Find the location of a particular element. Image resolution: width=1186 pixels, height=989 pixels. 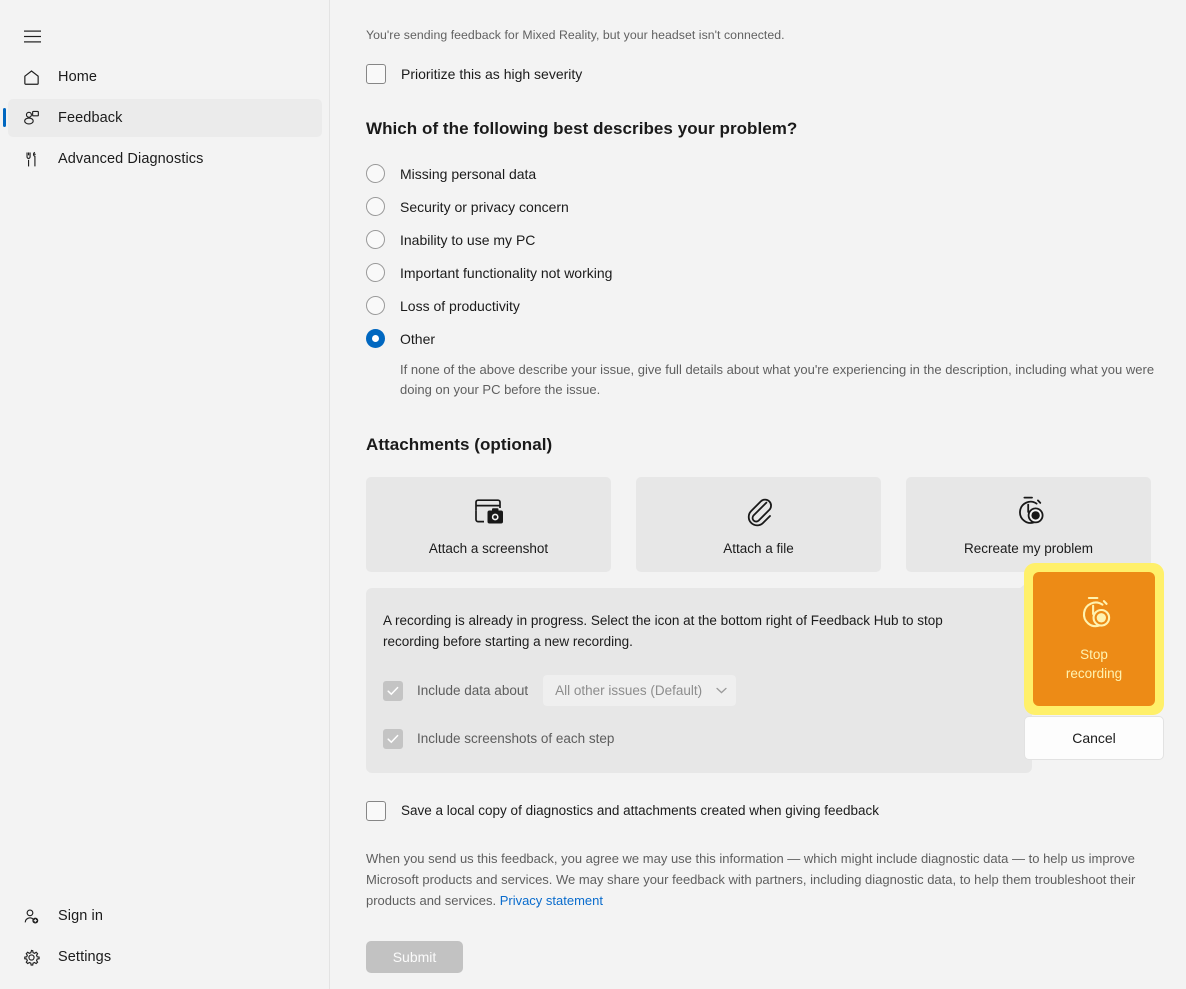

prioritize-checkbox-label: Prioritize this as high severity is located at coordinates (492, 74).